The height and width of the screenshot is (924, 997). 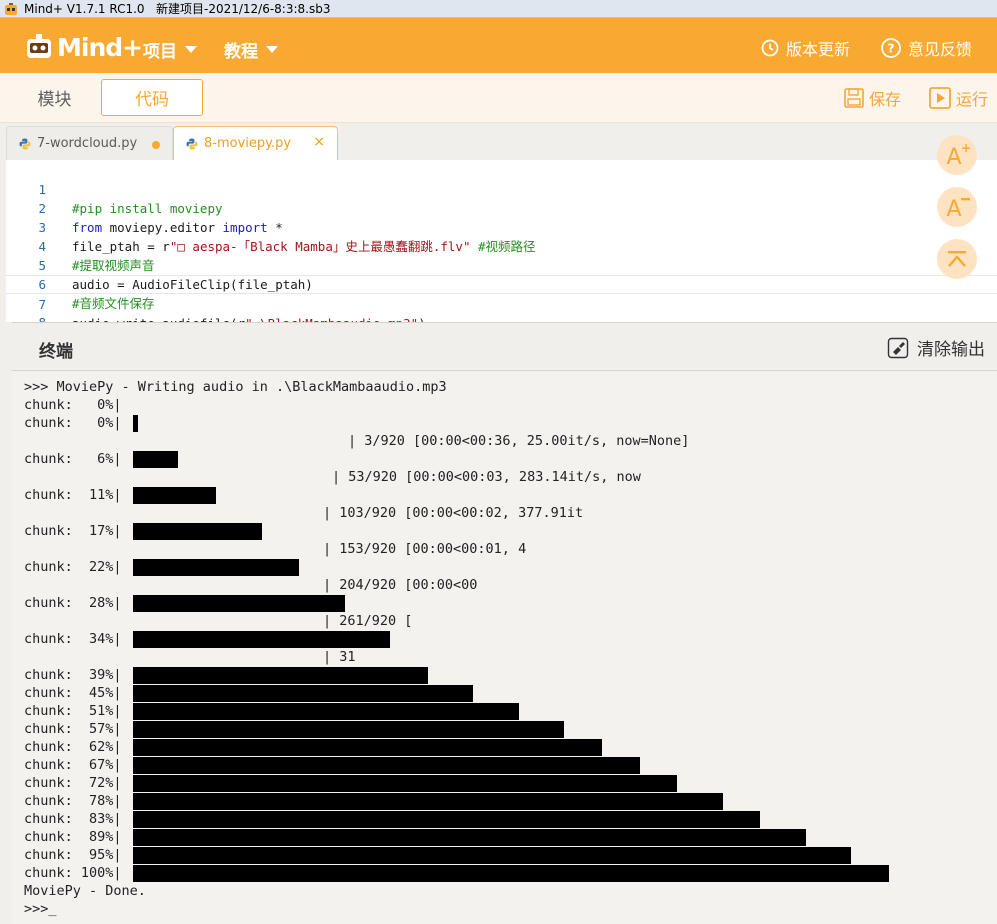 I want to click on code-line: 4 #提取视频声音, so click(x=501, y=245).